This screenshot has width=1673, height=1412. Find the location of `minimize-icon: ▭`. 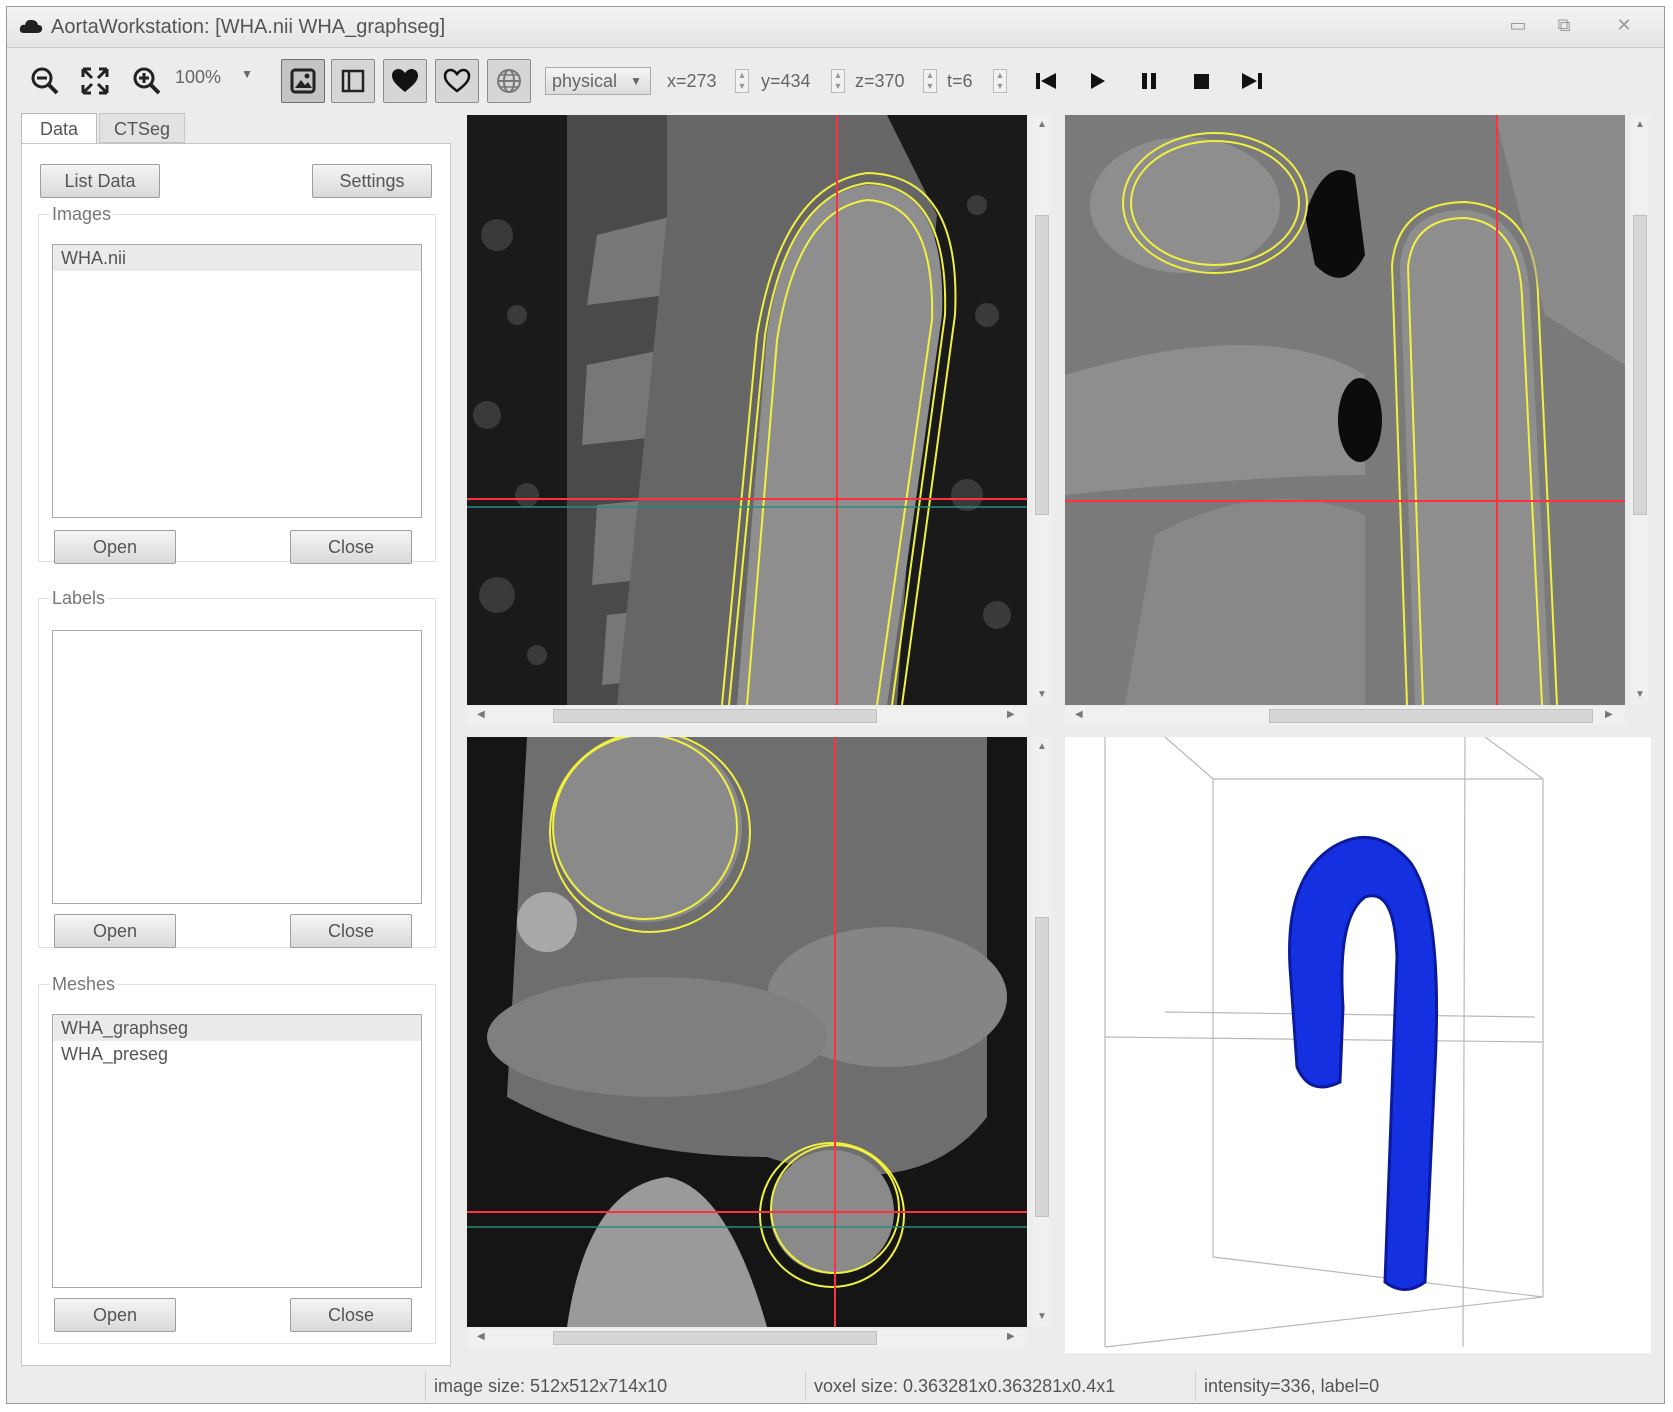

minimize-icon: ▭ is located at coordinates (1518, 25).